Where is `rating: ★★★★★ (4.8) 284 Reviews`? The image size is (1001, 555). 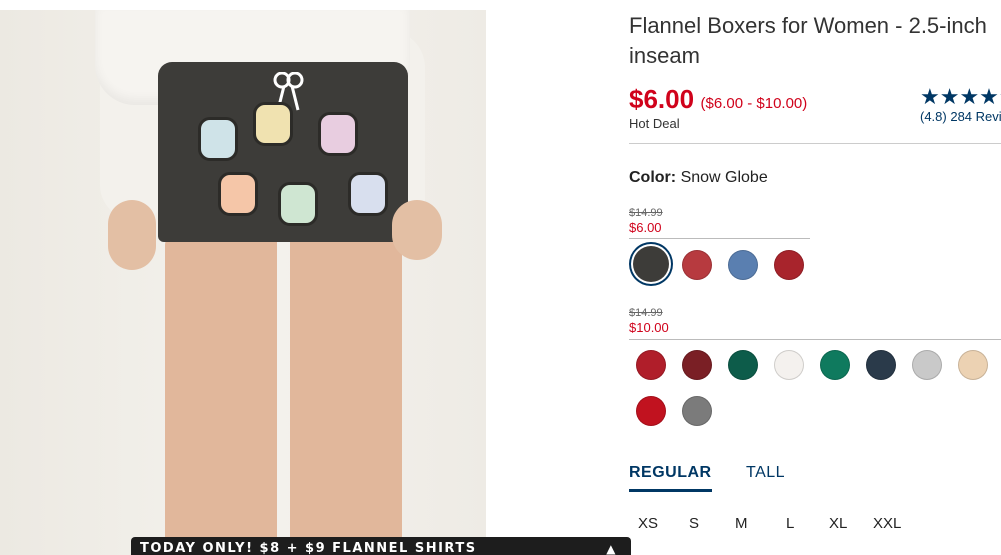 rating: ★★★★★ (4.8) 284 Reviews is located at coordinates (960, 104).